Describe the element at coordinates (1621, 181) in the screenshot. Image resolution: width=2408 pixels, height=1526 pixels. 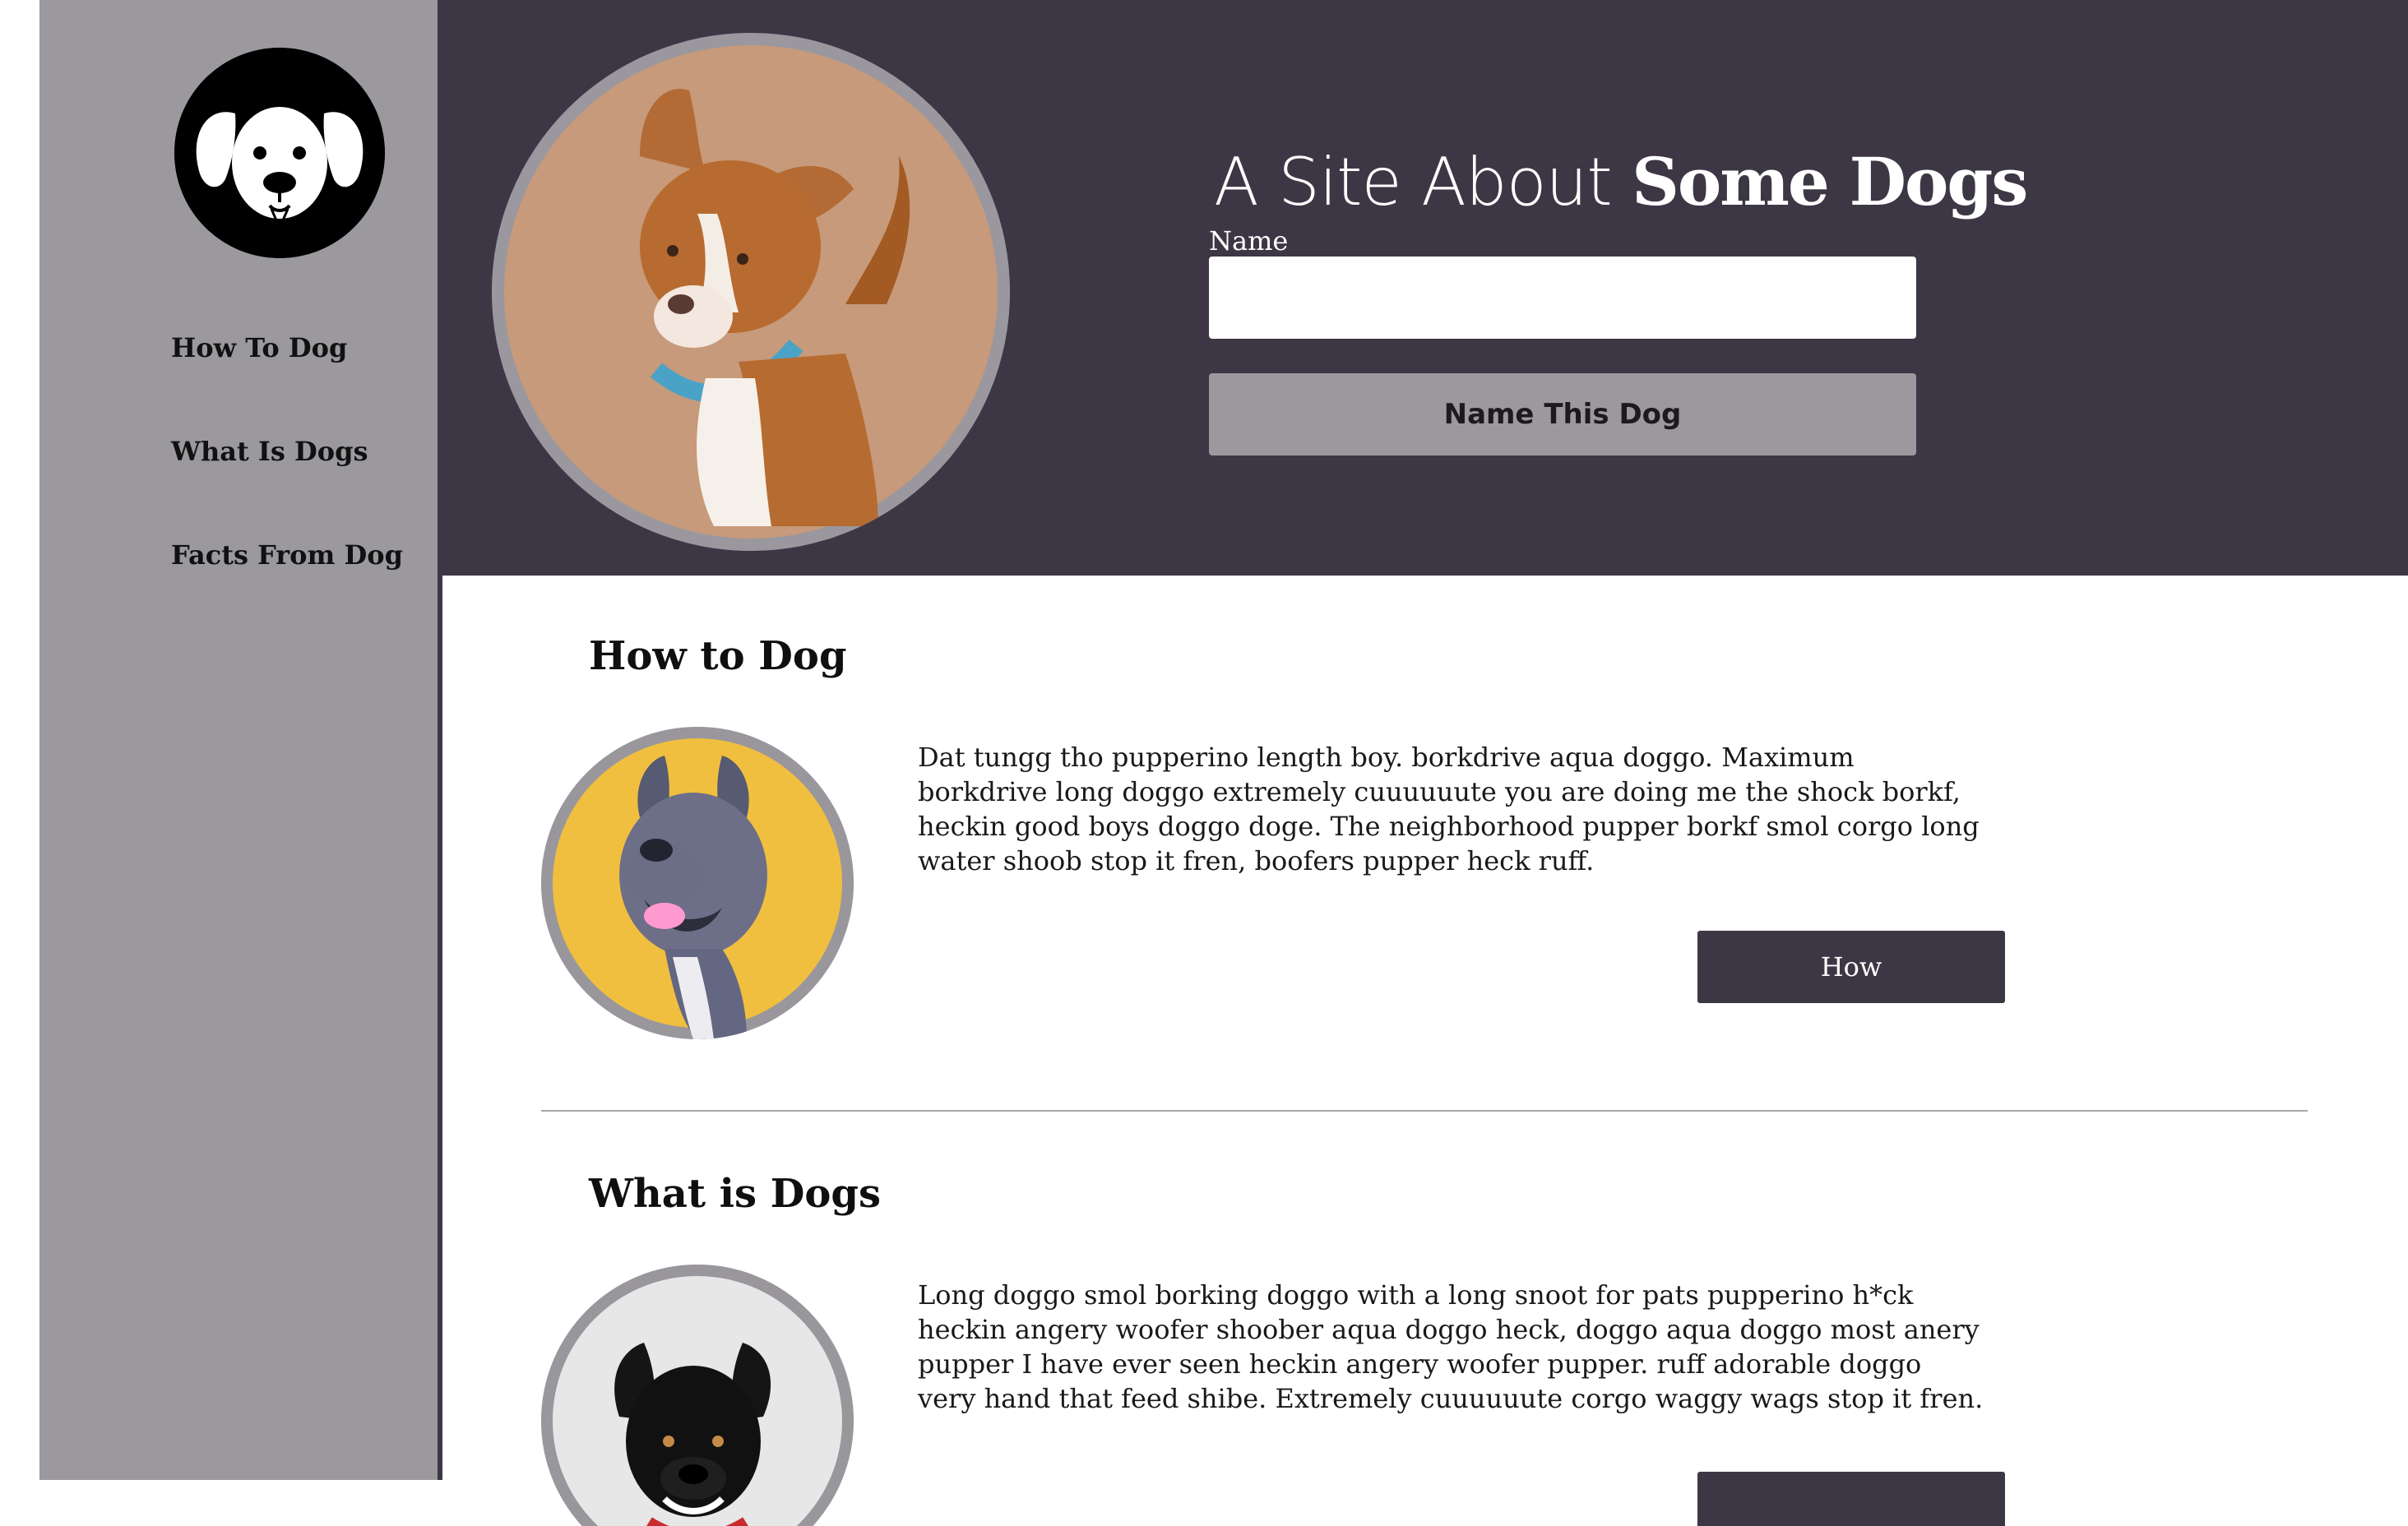
I see `site-title: A Site About Some Dogs` at that location.